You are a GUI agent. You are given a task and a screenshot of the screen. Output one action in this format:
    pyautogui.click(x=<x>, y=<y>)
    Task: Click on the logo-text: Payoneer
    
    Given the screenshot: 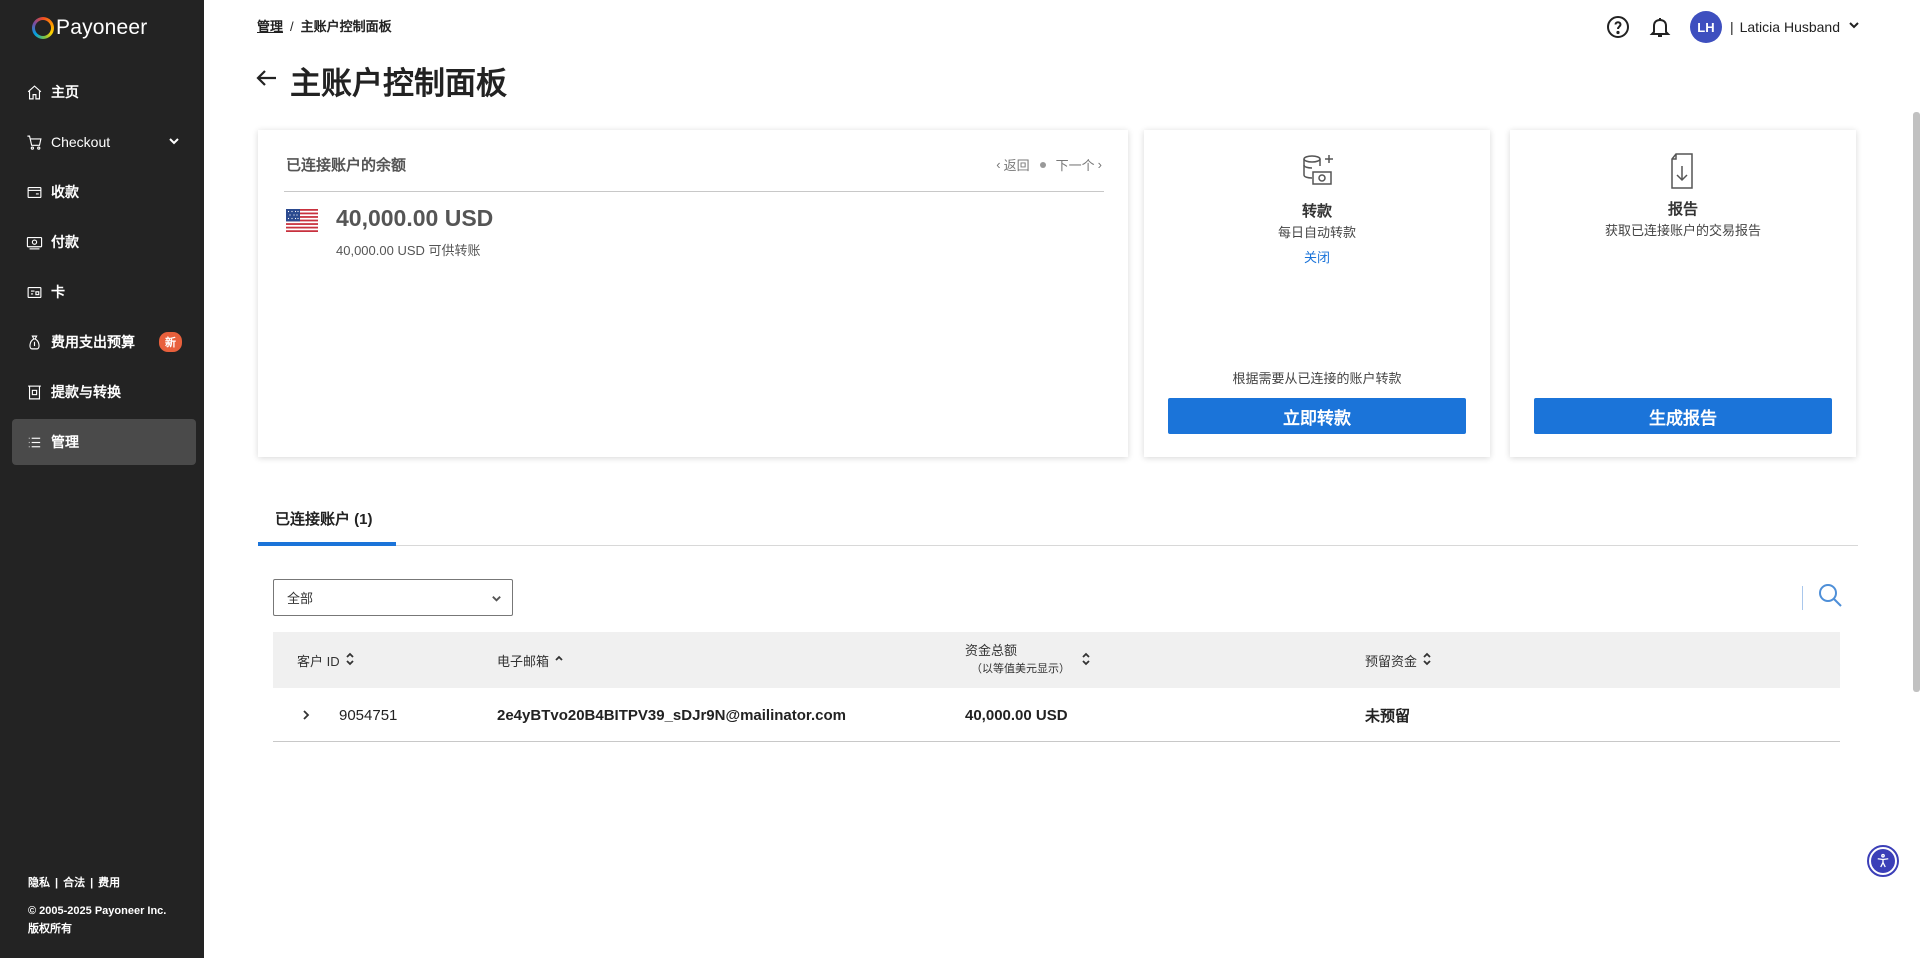 What is the action you would take?
    pyautogui.click(x=102, y=27)
    